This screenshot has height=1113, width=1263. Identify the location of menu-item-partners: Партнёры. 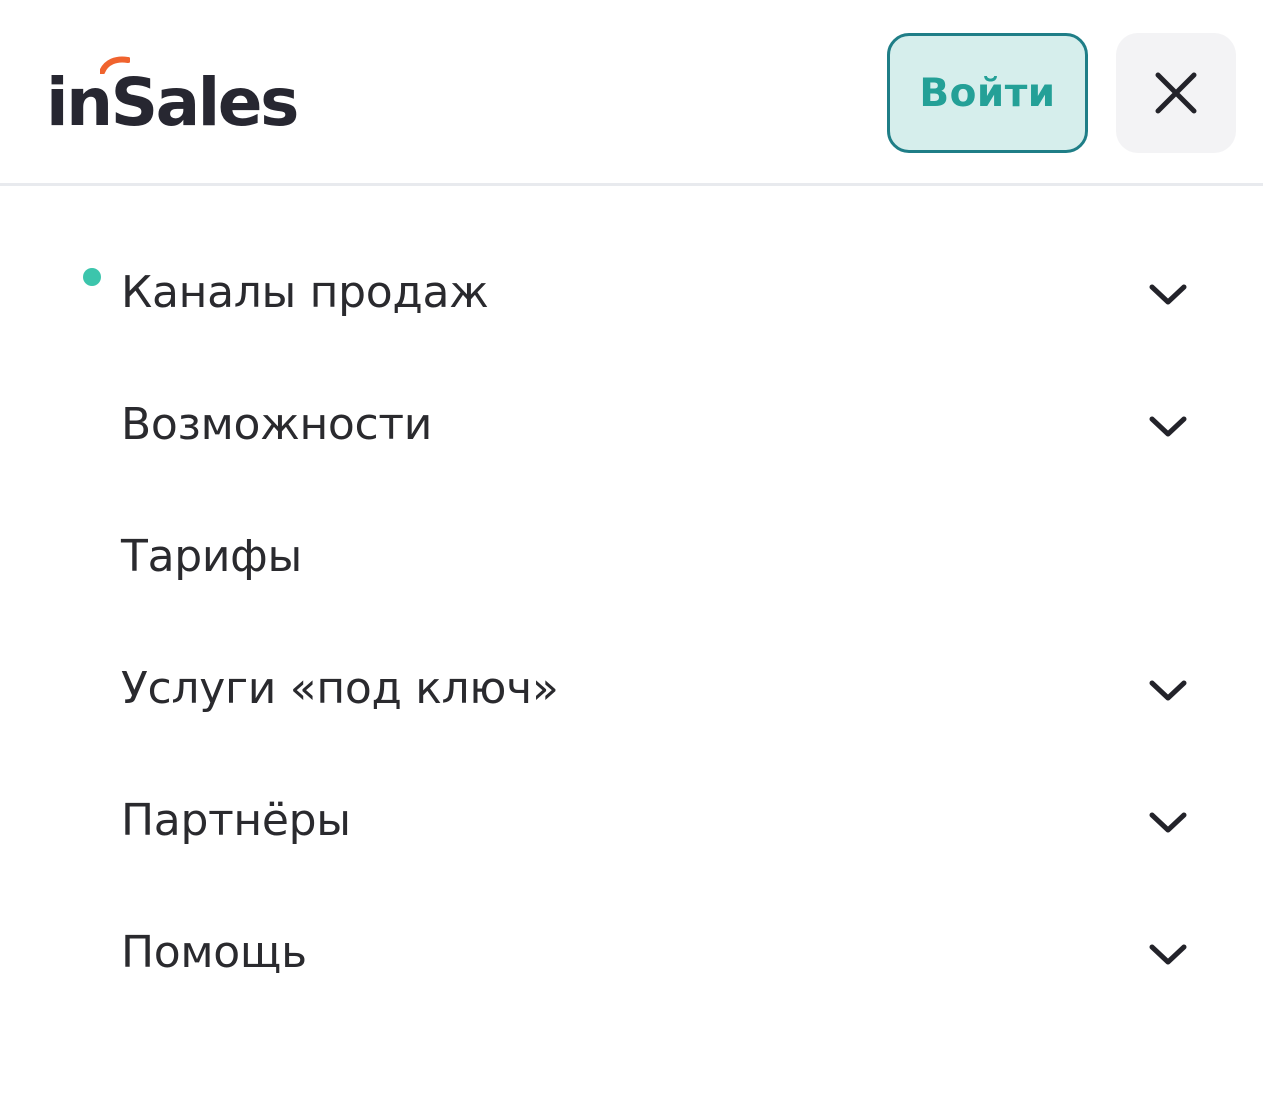
(631, 822).